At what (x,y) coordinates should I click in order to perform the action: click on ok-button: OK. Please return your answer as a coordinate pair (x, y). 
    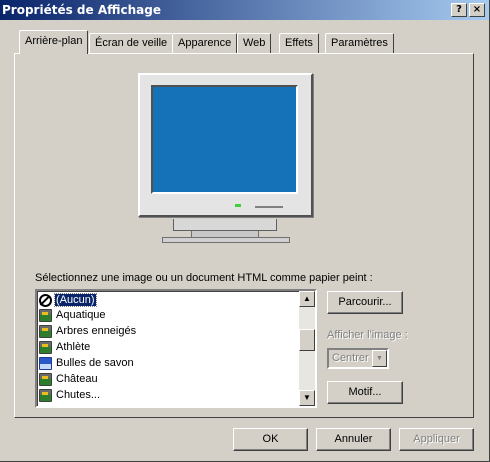
    Looking at the image, I should click on (270, 439).